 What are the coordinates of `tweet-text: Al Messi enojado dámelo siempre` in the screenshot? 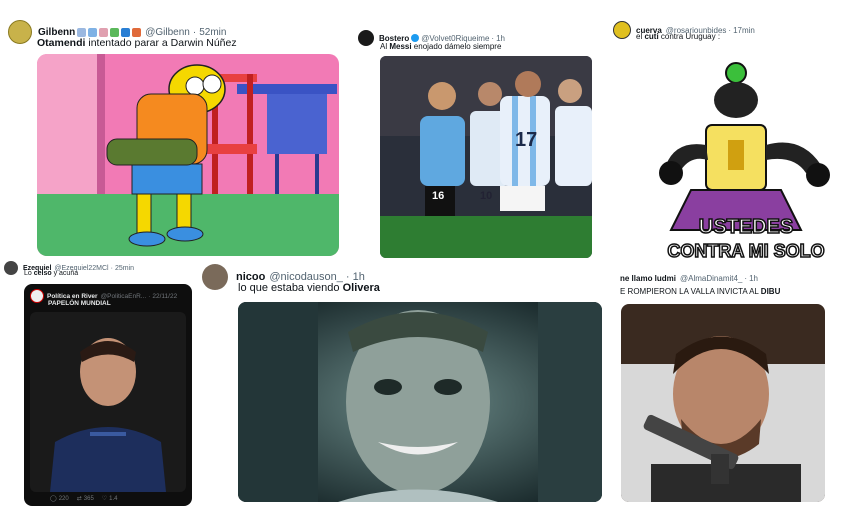 It's located at (440, 46).